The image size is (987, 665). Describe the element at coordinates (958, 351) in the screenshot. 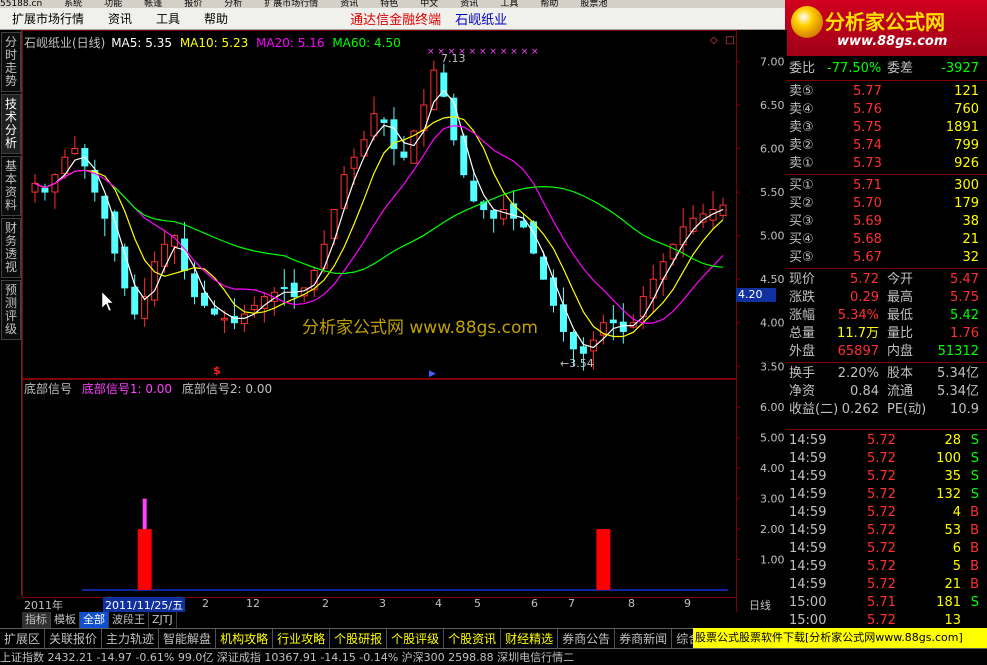

I see `quote-value: 51312` at that location.